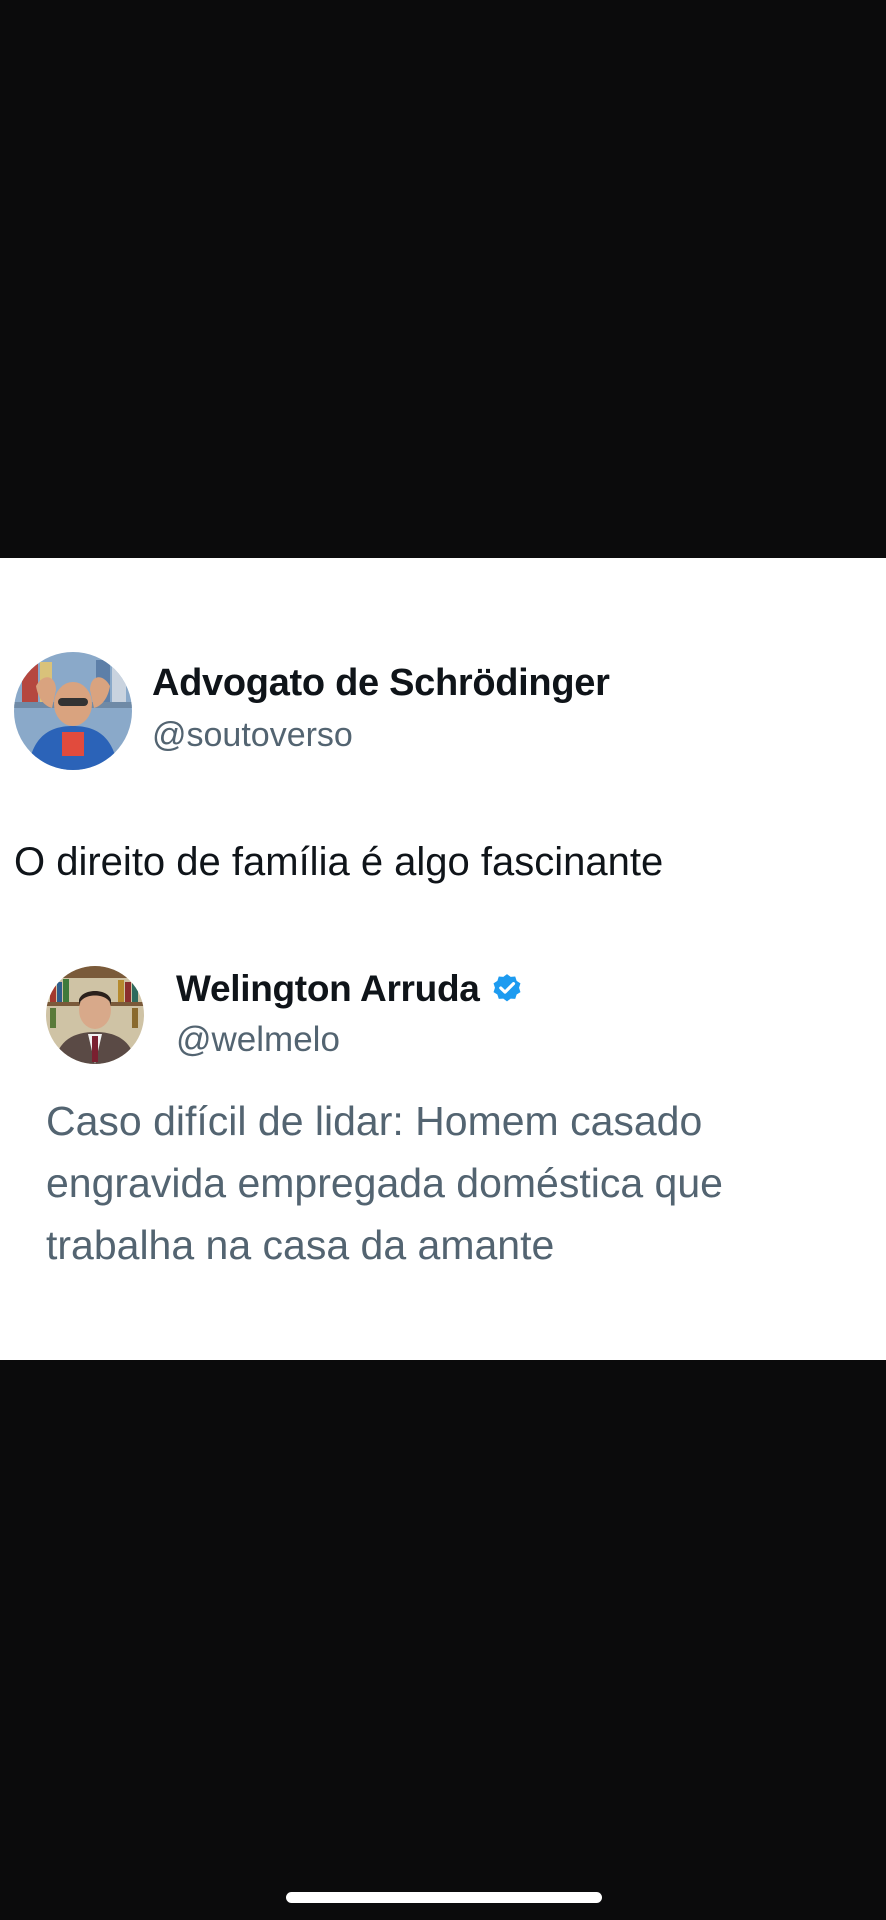 The image size is (886, 1920). Describe the element at coordinates (374, 1121) in the screenshot. I see `quoted-post-text-line: Caso difícil de lidar: Homem casado` at that location.